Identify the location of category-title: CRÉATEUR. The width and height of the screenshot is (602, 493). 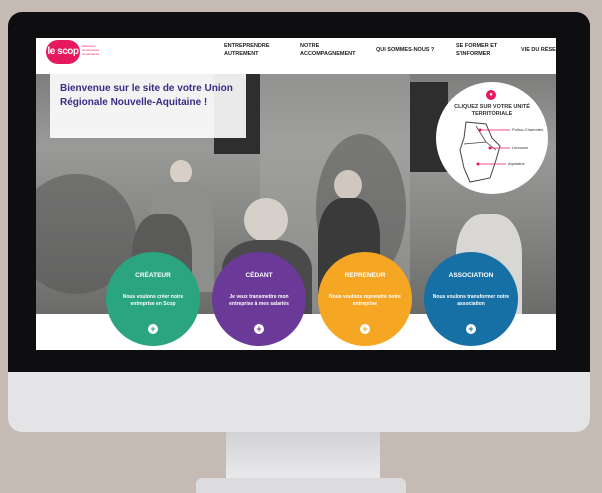
(153, 275).